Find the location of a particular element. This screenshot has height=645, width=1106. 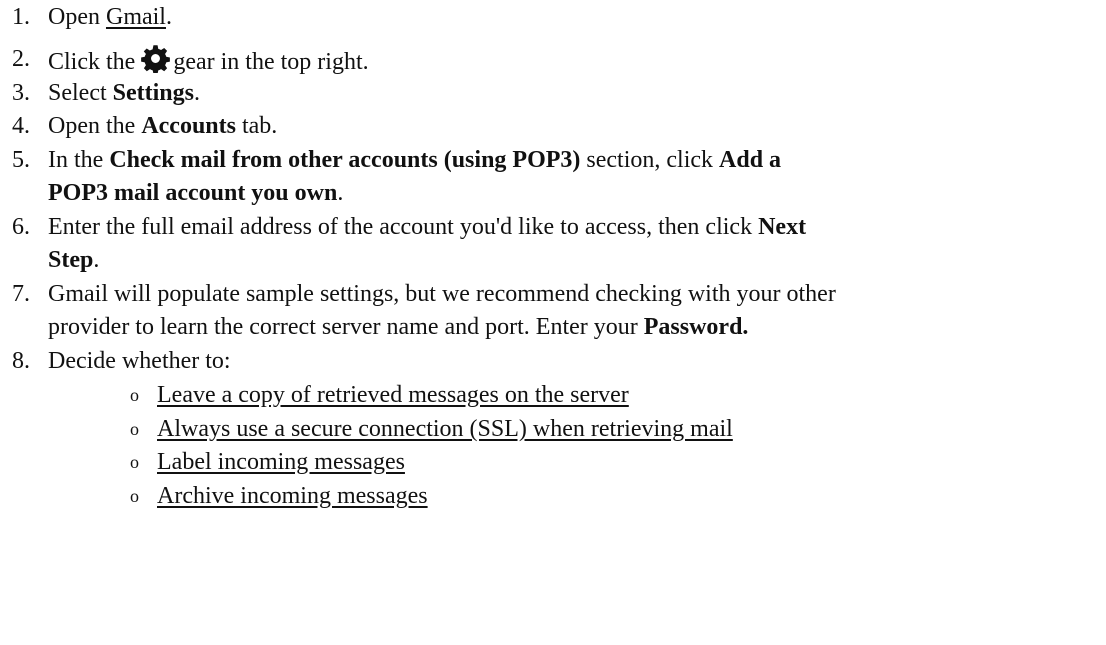

step-number: 7. is located at coordinates (21, 294).